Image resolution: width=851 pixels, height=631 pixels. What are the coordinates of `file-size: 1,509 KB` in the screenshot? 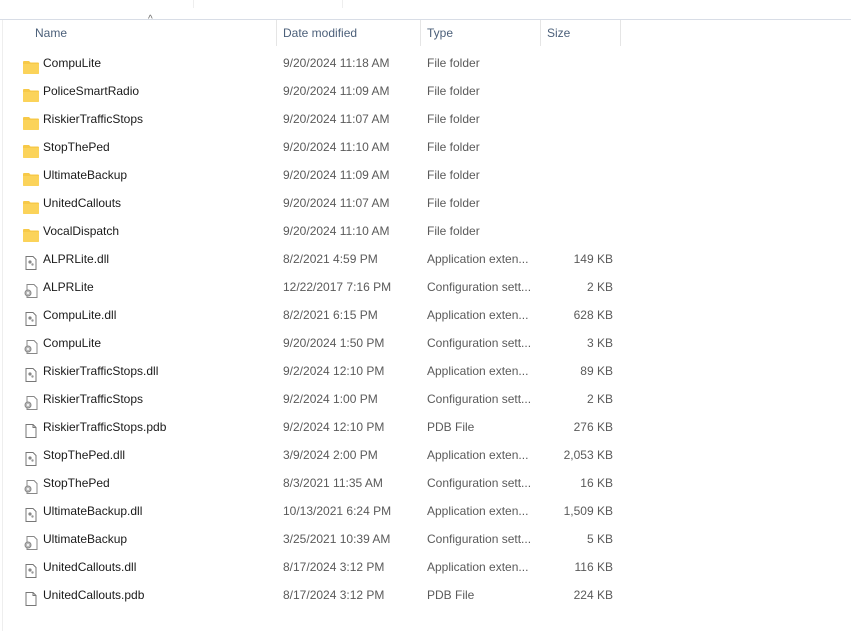 It's located at (588, 511).